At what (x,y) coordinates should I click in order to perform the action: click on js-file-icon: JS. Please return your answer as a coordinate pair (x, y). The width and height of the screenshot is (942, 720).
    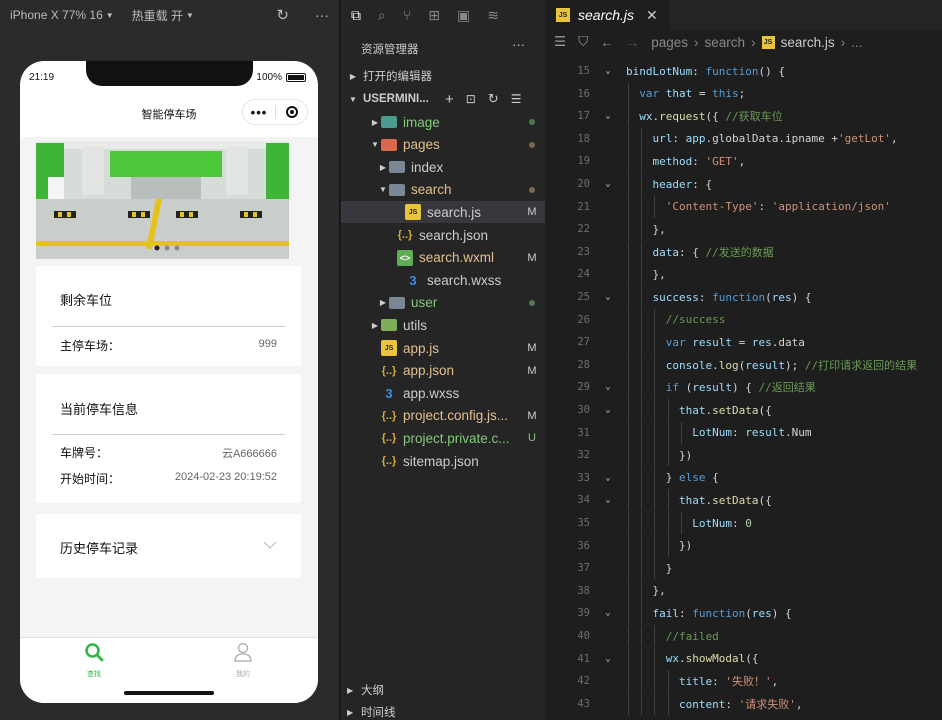
    Looking at the image, I should click on (413, 212).